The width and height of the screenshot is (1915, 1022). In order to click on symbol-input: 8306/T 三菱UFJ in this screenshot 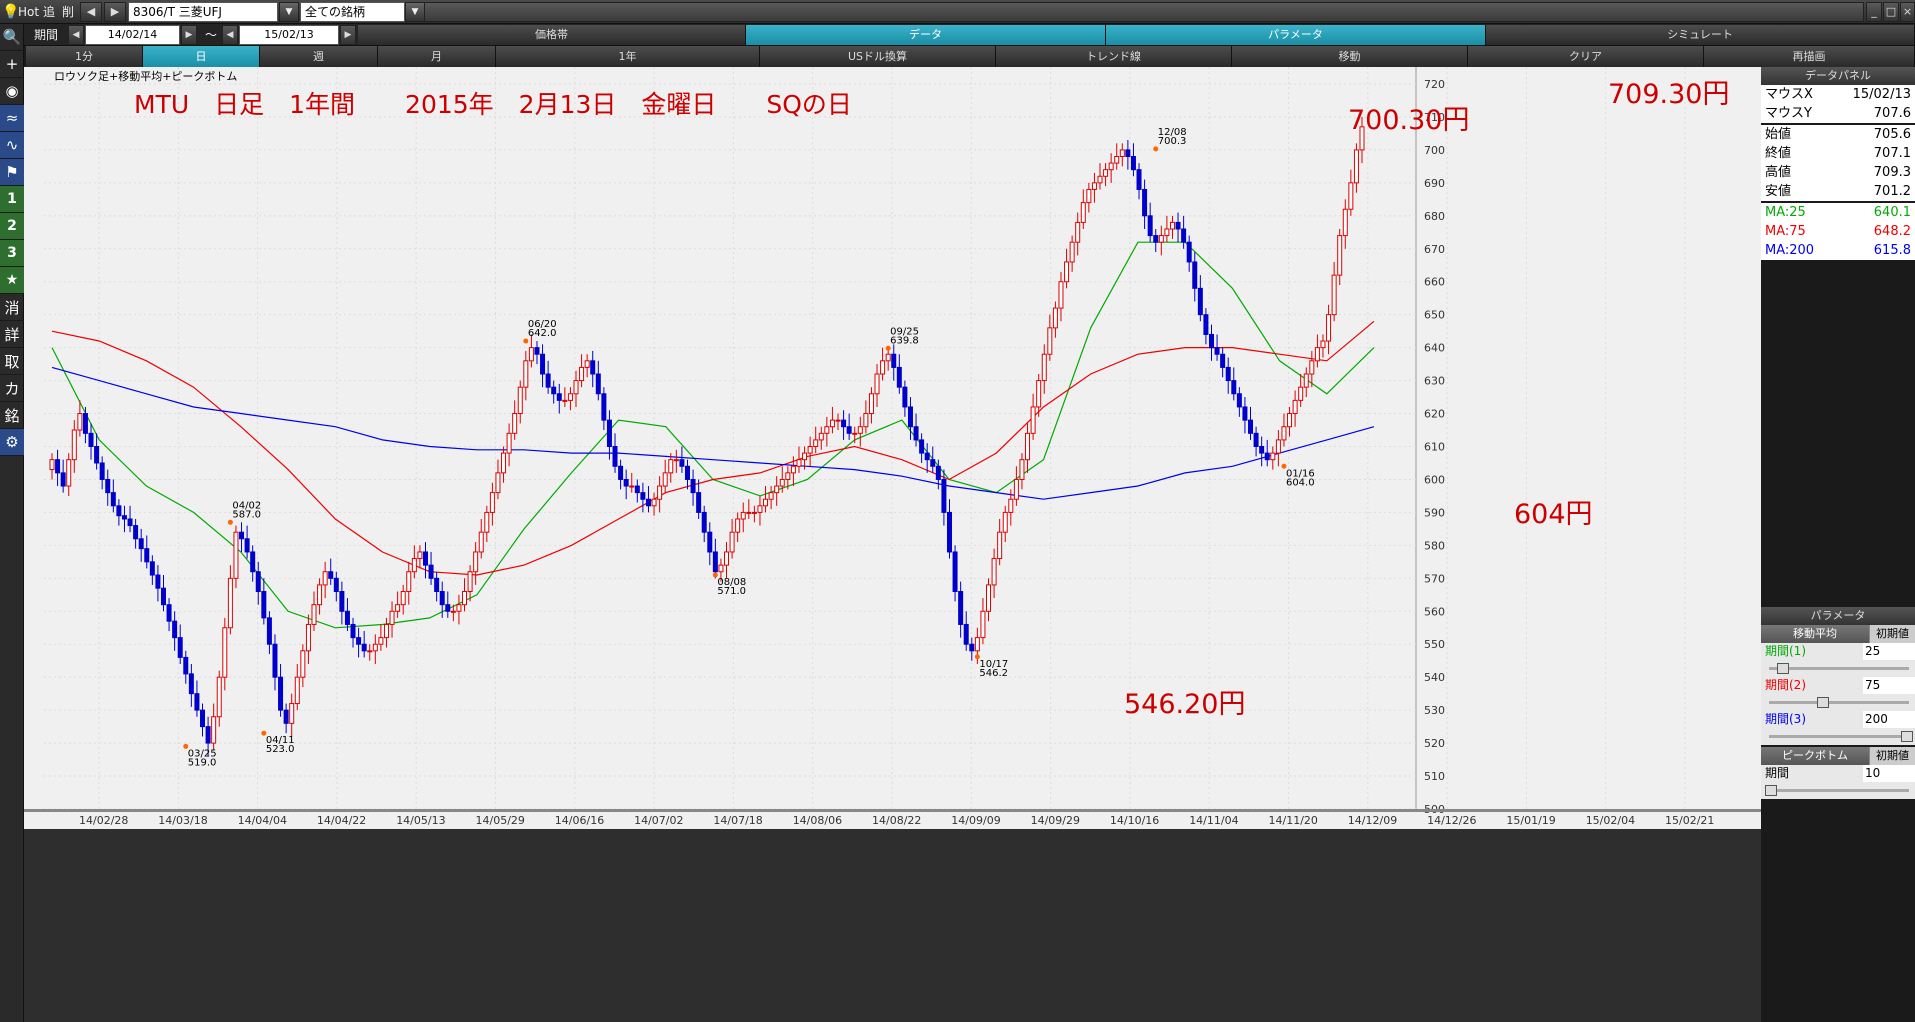, I will do `click(203, 12)`.